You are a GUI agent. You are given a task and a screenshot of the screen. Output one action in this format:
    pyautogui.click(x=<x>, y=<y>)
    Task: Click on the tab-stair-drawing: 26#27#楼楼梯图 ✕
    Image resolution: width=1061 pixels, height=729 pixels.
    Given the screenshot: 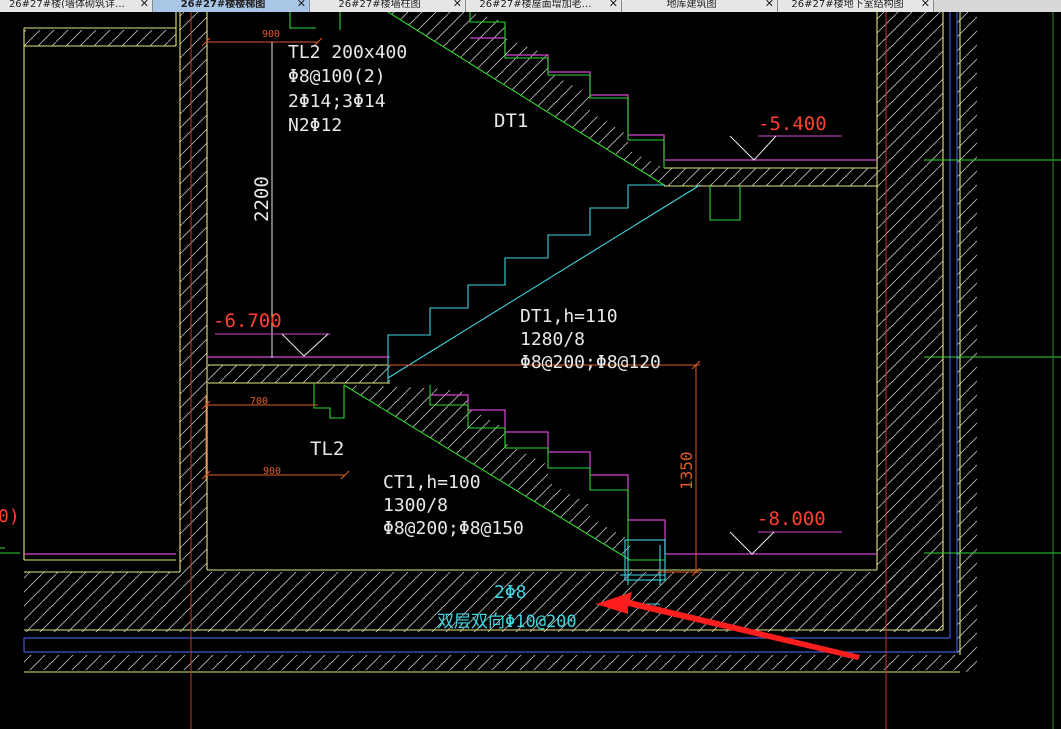 What is the action you would take?
    pyautogui.click(x=231, y=6)
    